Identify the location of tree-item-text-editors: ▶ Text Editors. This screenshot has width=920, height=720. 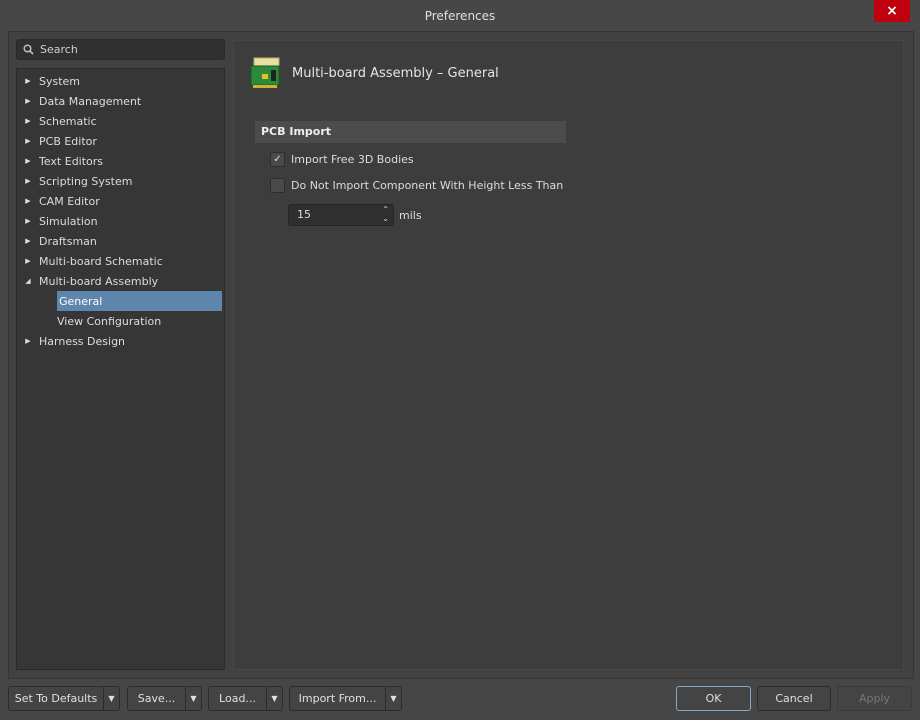
(120, 161).